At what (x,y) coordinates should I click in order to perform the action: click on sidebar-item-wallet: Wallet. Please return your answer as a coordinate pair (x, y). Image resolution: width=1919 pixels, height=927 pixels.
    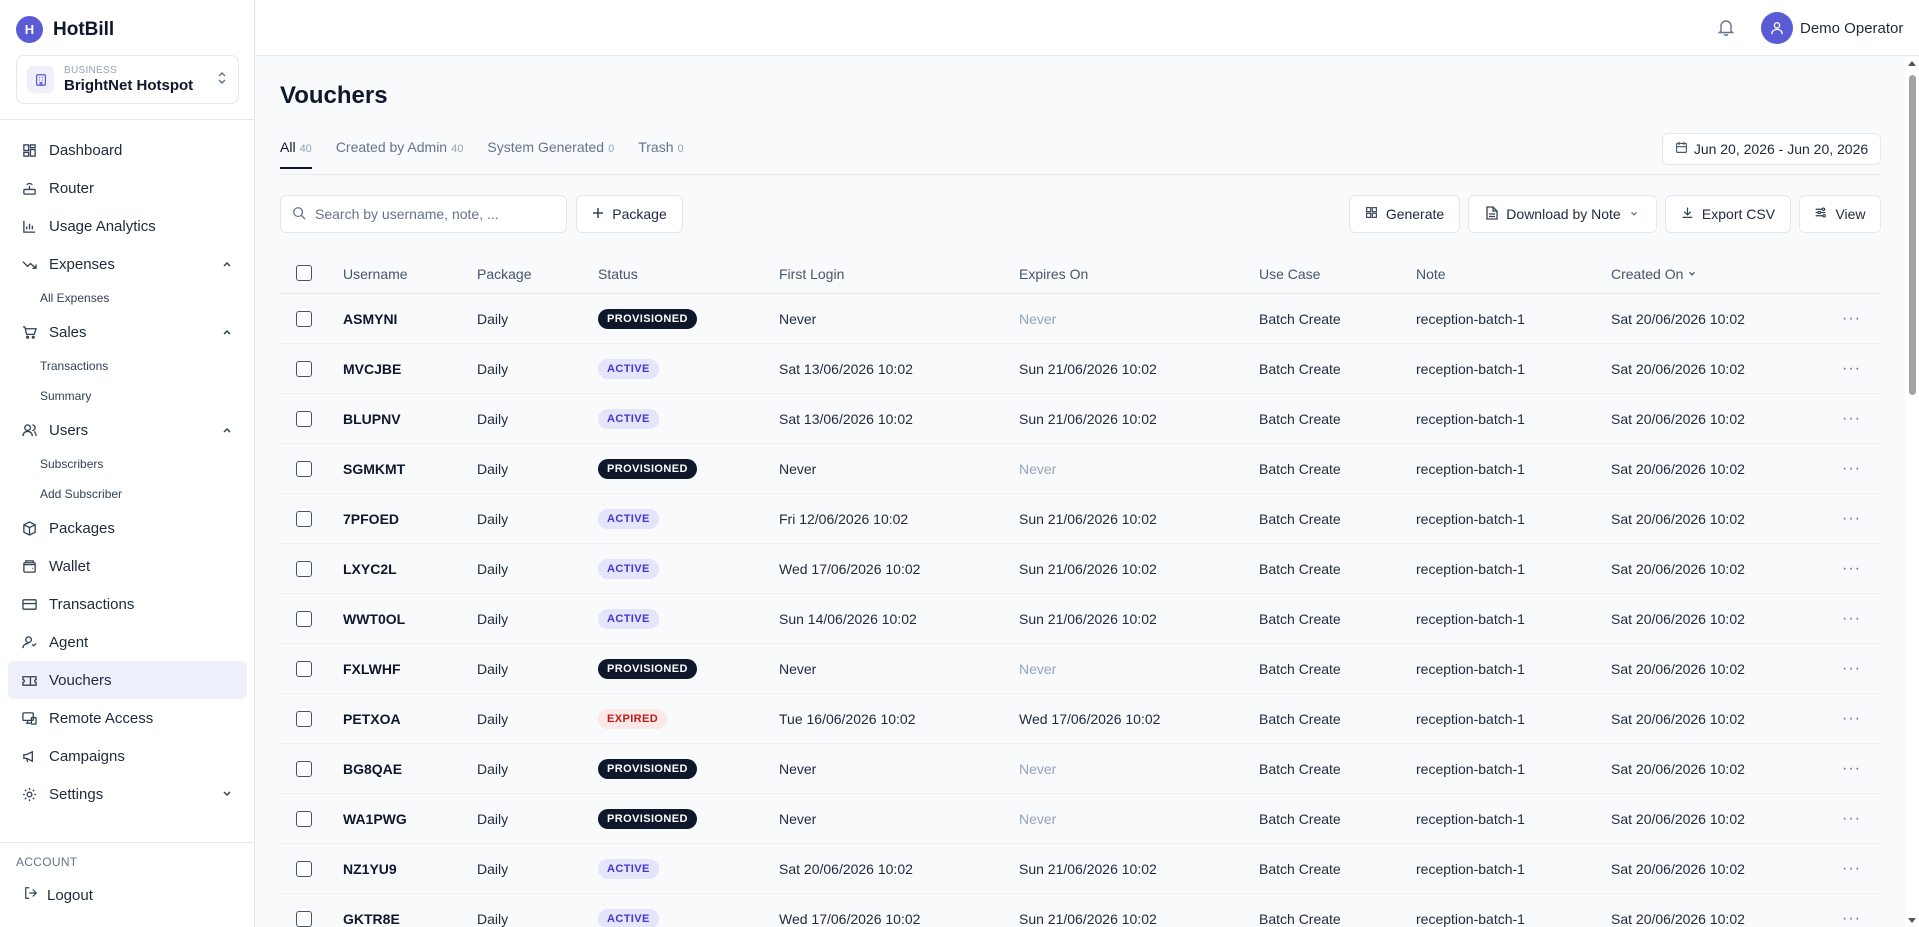
    Looking at the image, I should click on (127, 566).